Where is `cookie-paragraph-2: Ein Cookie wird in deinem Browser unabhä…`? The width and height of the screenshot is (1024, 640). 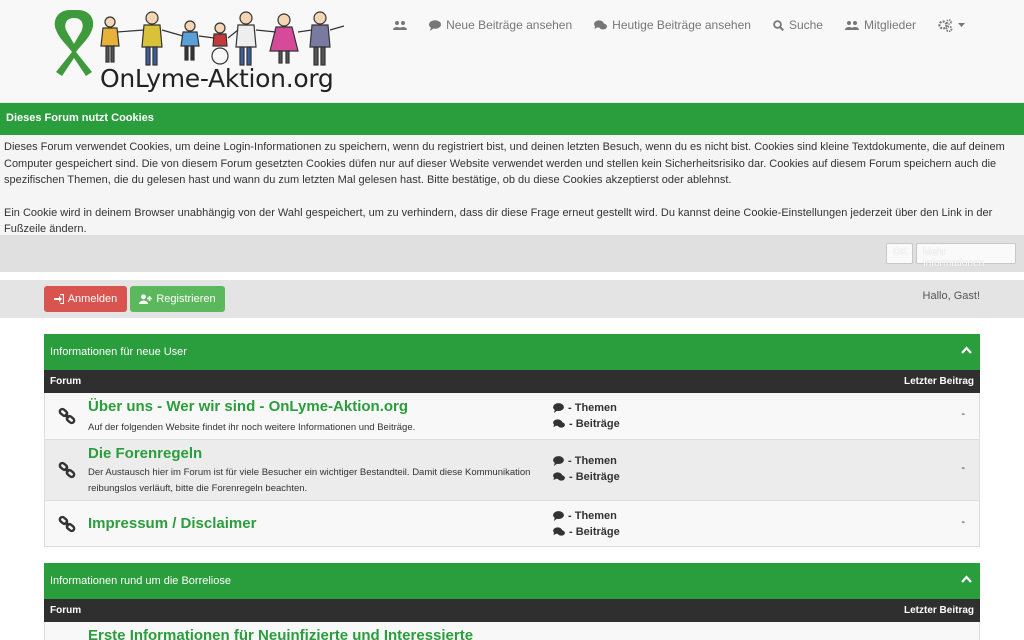 cookie-paragraph-2: Ein Cookie wird in deinem Browser unabhä… is located at coordinates (498, 221).